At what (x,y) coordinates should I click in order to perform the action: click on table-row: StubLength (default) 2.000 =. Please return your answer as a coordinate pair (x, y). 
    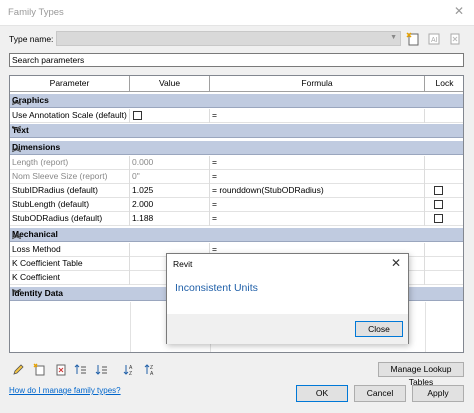
    Looking at the image, I should click on (236, 205).